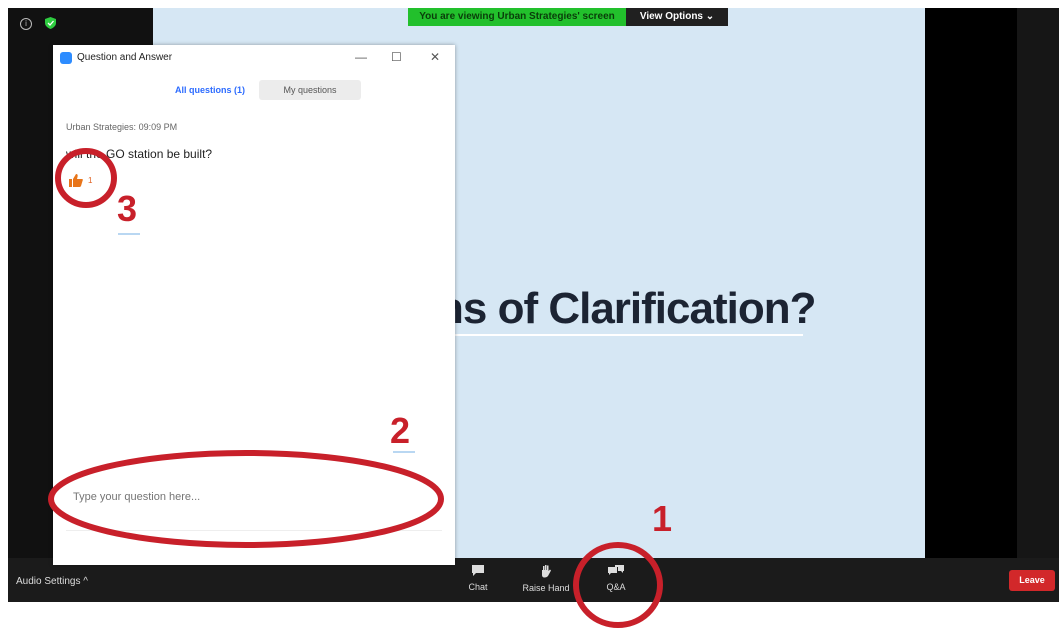 The width and height of the screenshot is (1059, 631). I want to click on annotation-number-3: 3, so click(127, 208).